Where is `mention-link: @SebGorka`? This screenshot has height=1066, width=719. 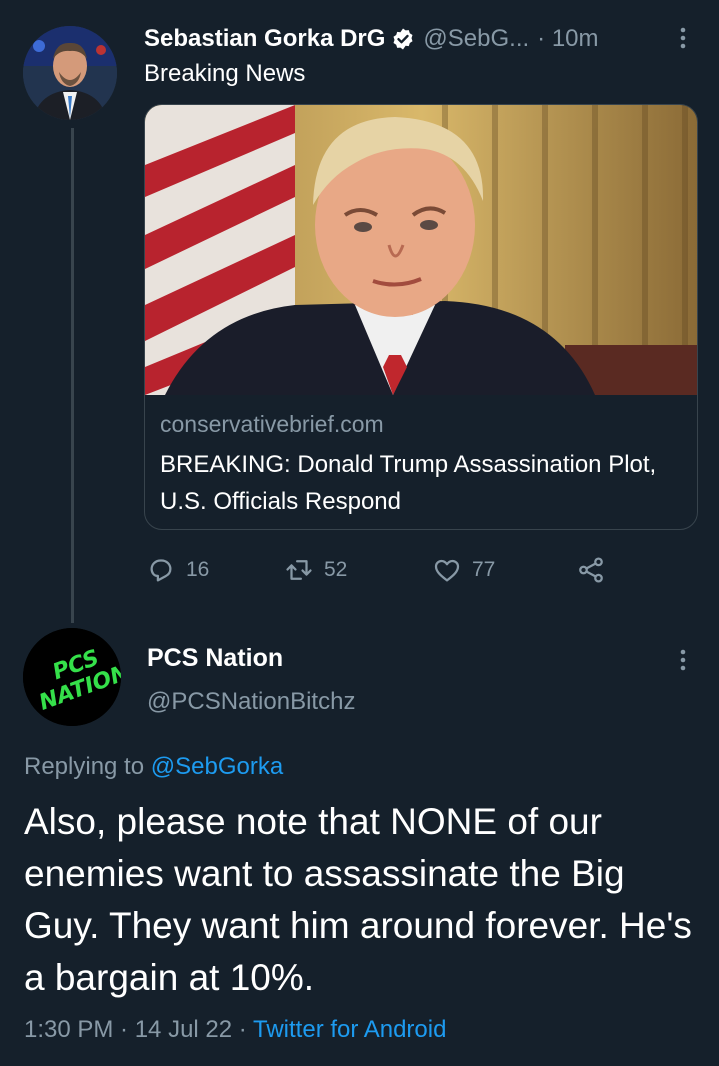 mention-link: @SebGorka is located at coordinates (217, 766).